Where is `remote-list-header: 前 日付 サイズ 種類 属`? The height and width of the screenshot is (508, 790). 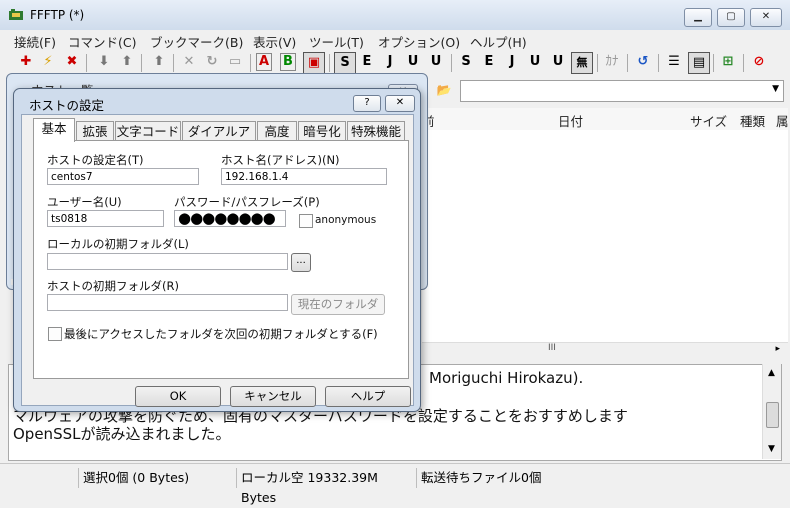 remote-list-header: 前 日付 サイズ 種類 属 is located at coordinates (605, 119).